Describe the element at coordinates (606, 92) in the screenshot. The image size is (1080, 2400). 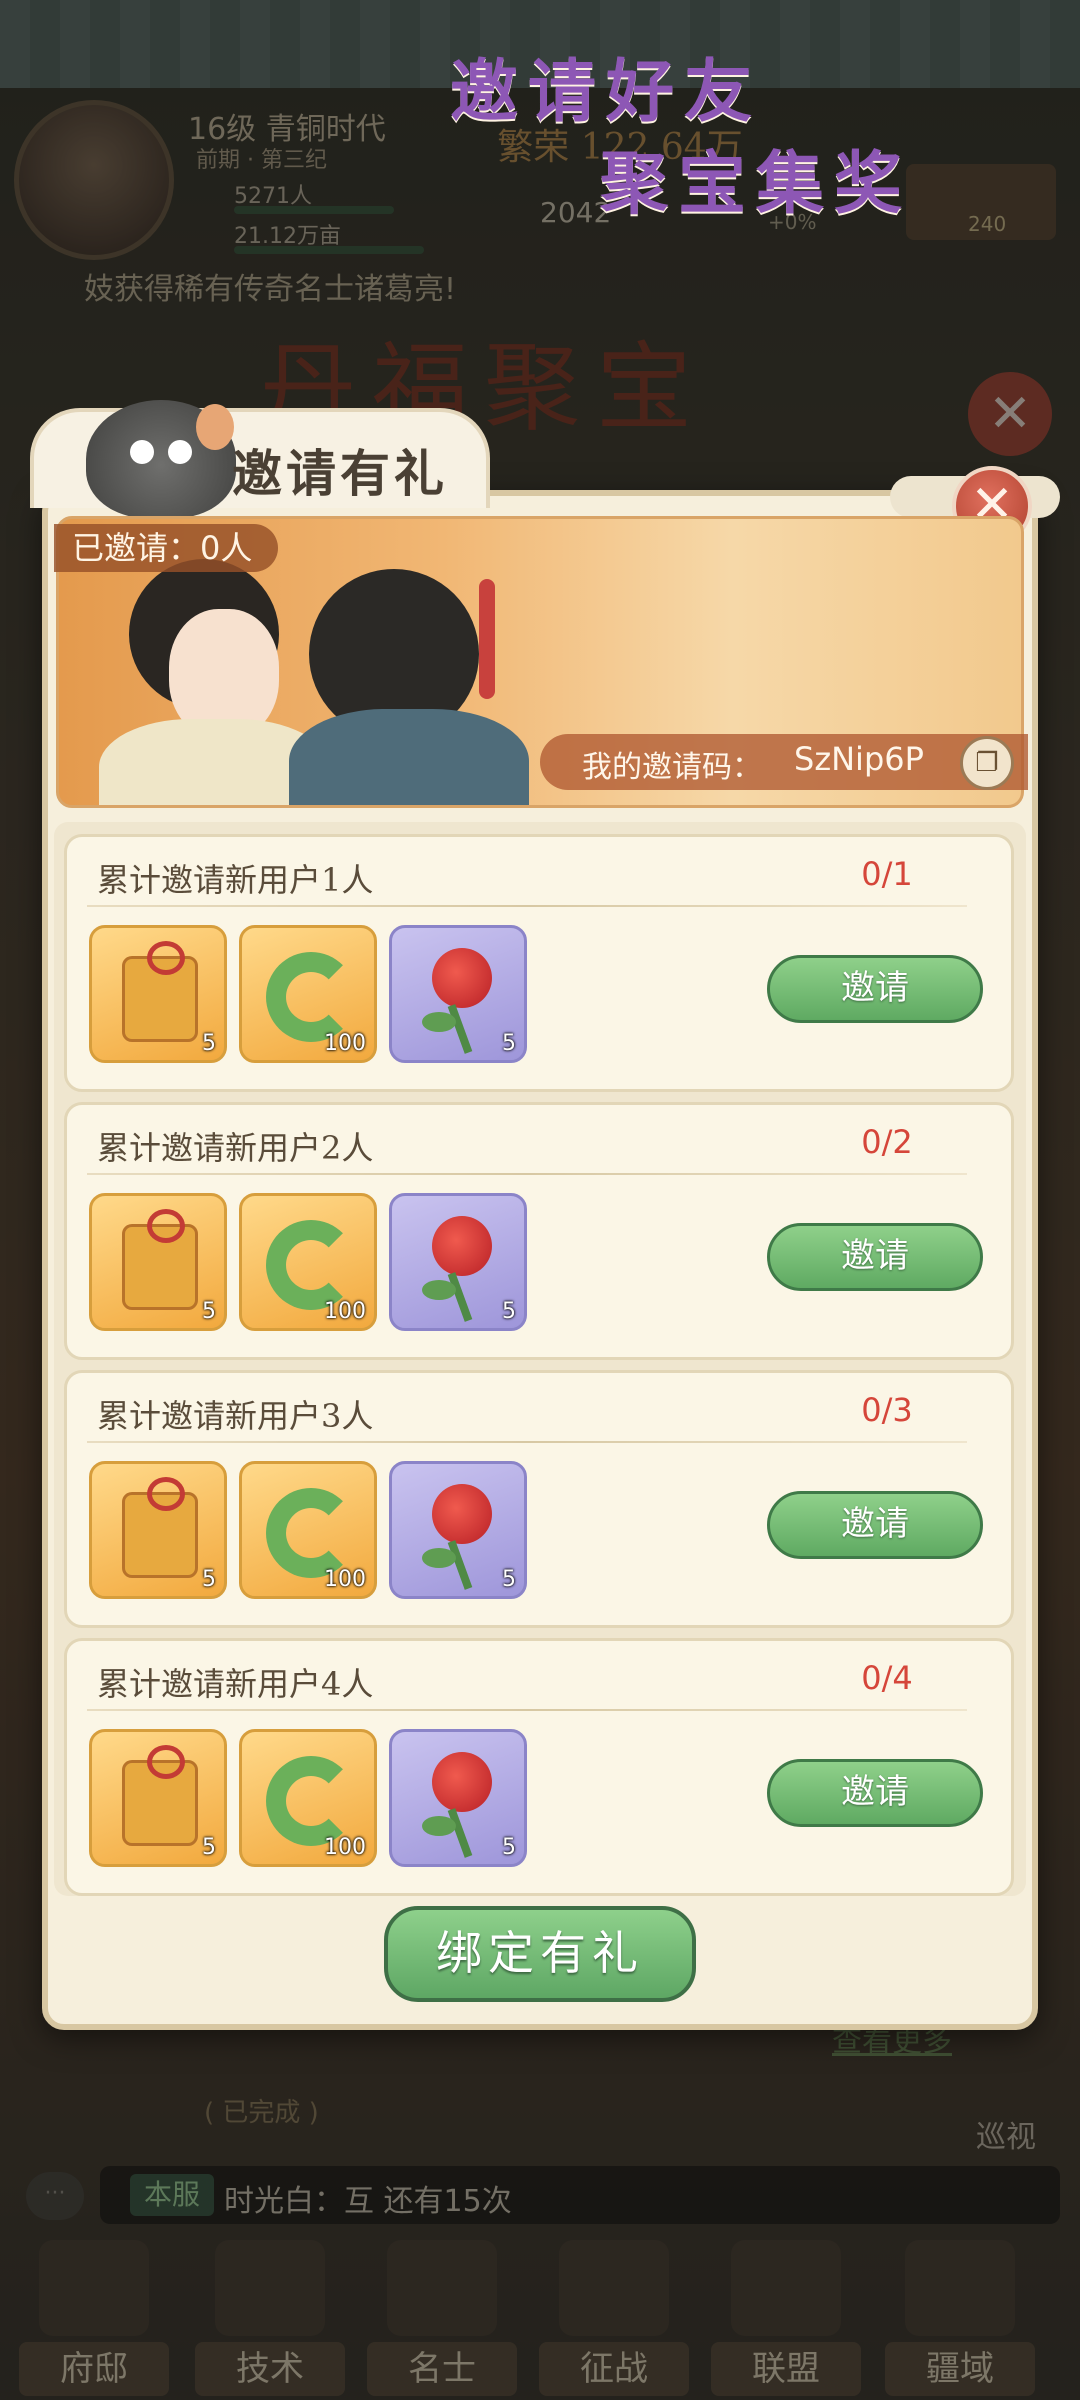
I see `hero-headline: 邀请好友` at that location.